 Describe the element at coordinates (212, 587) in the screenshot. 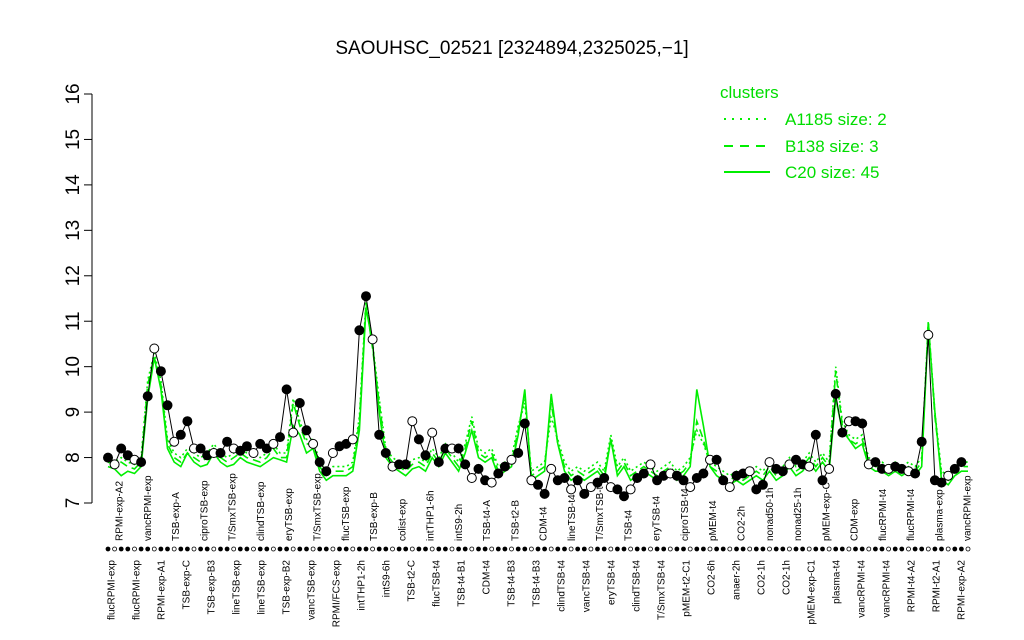

I see `bottom-sample-label: TSB-exp-B3` at that location.